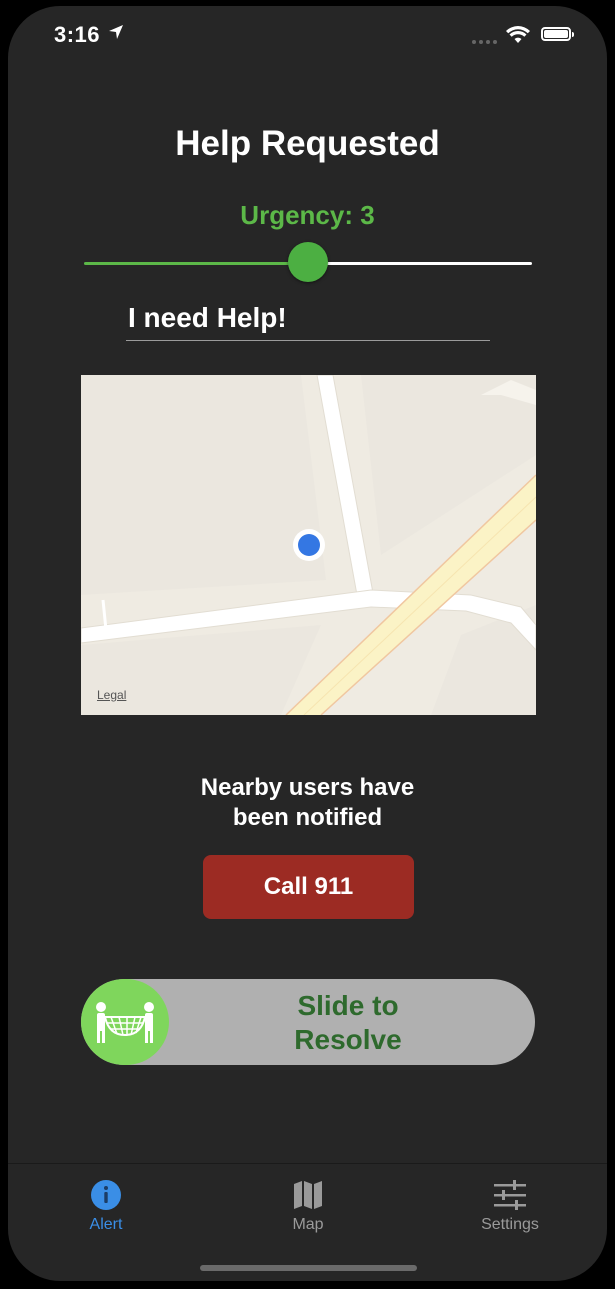  I want to click on notified-line-2: been notified, so click(307, 817).